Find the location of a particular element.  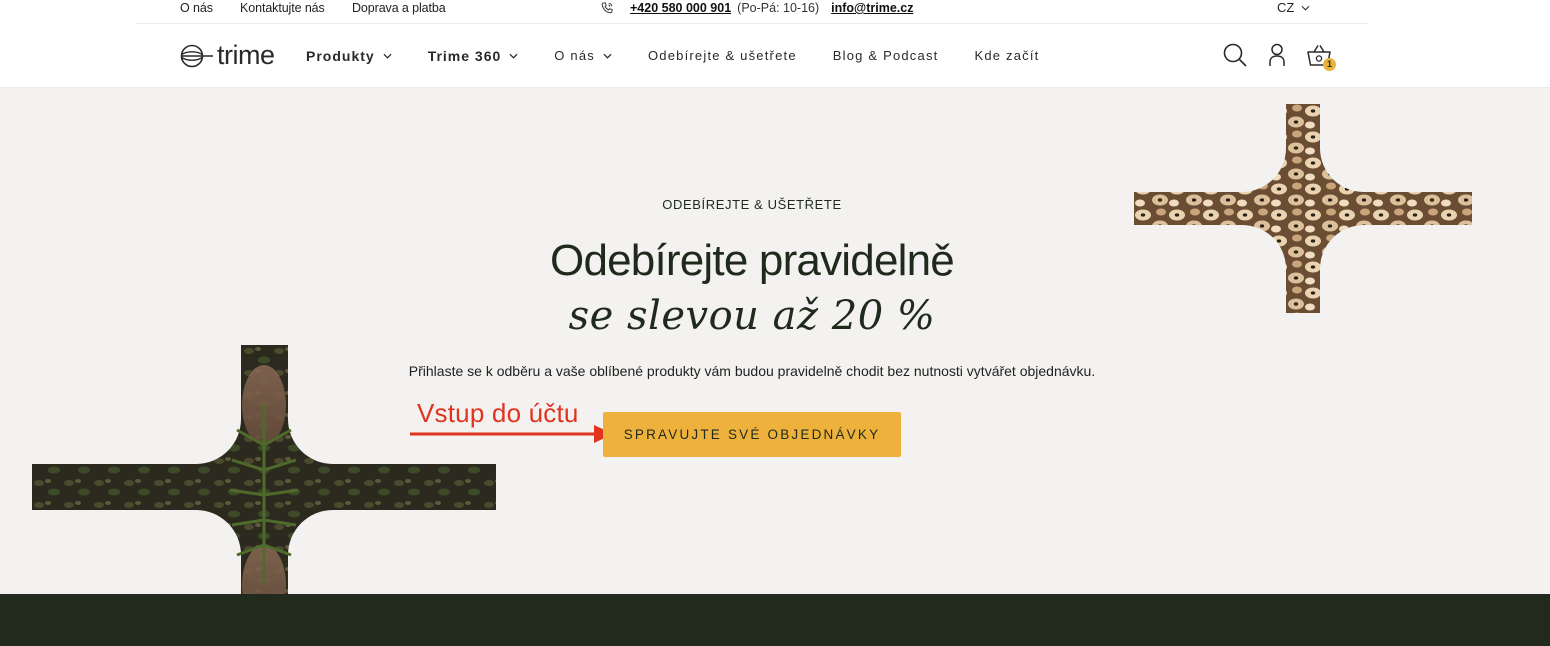

language-label: CZ is located at coordinates (1286, 7).